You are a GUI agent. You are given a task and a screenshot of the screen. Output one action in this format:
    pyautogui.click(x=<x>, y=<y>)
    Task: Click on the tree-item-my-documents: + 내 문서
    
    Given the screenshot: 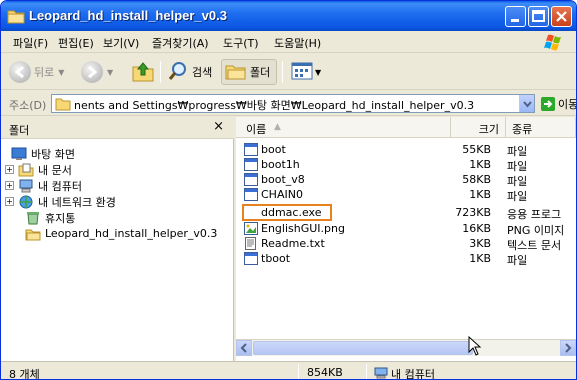 What is the action you would take?
    pyautogui.click(x=38, y=169)
    